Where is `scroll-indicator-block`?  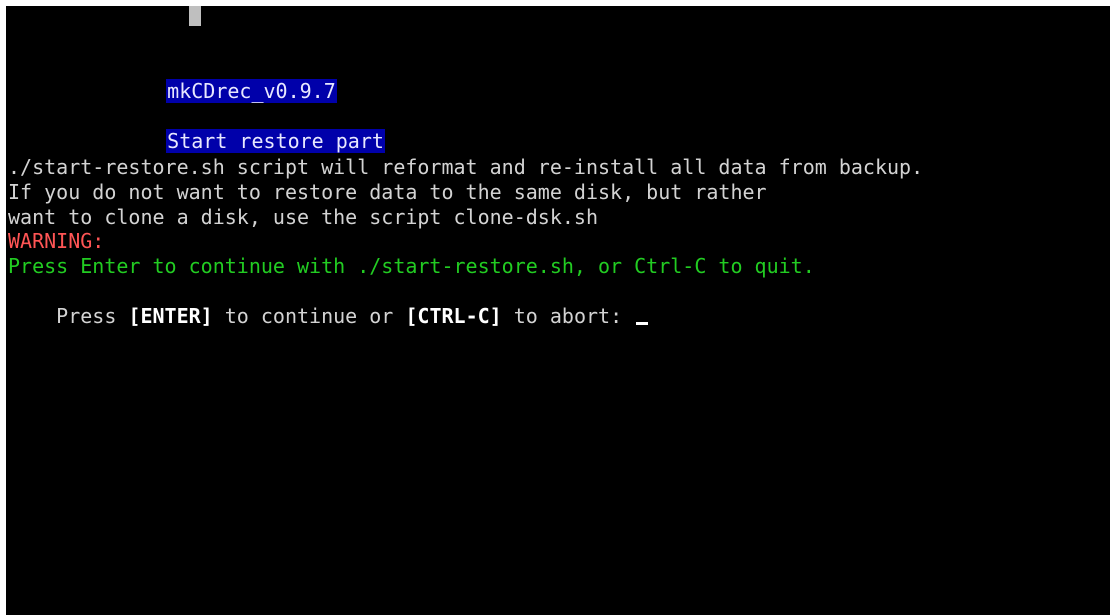 scroll-indicator-block is located at coordinates (195, 16).